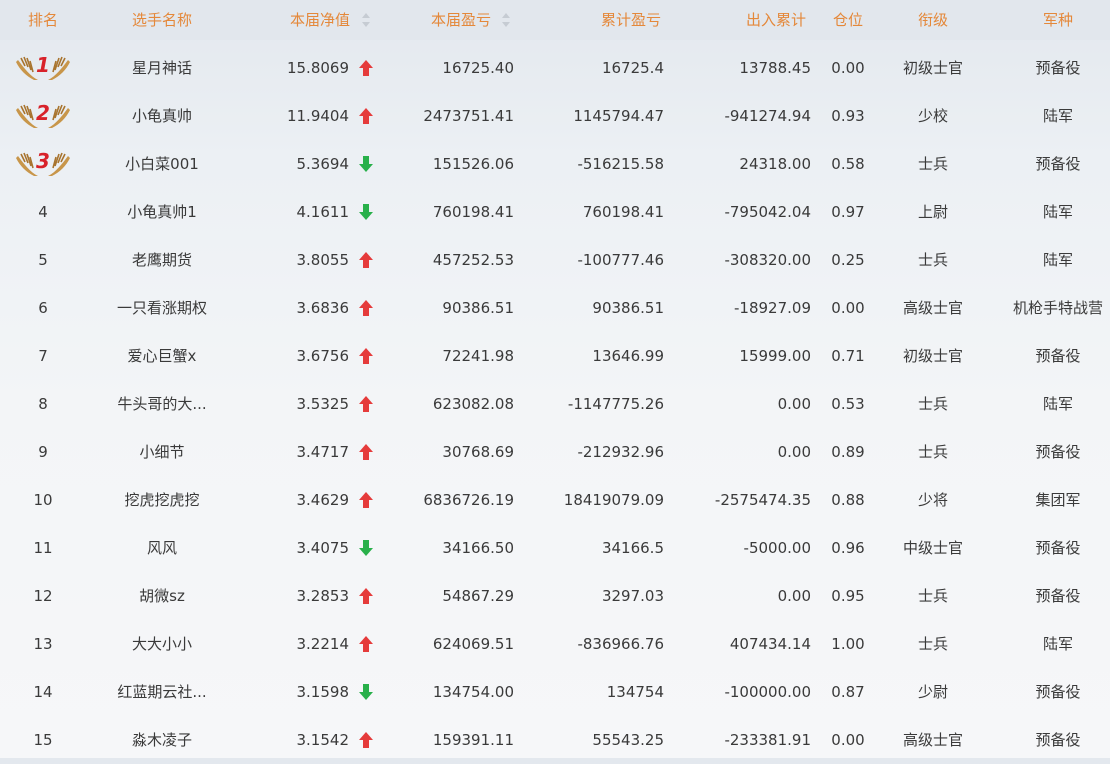 The height and width of the screenshot is (764, 1110). Describe the element at coordinates (162, 356) in the screenshot. I see `player-name: 爱心巨蟹x` at that location.